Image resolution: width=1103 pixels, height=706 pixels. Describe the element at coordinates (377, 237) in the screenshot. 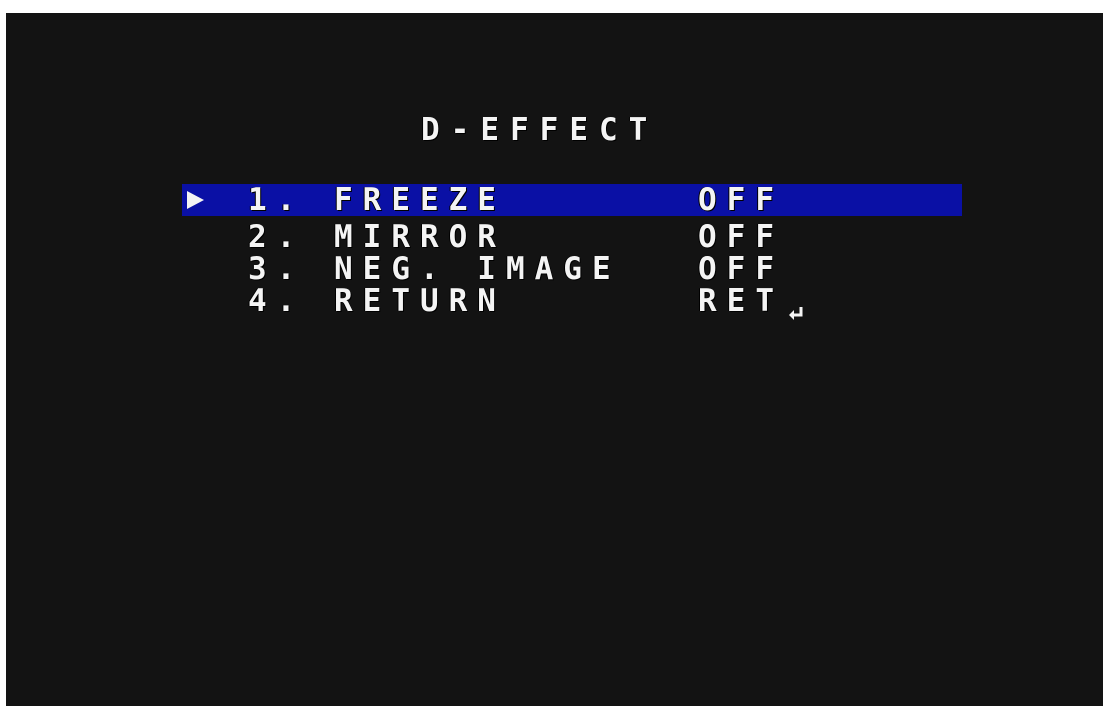

I see `menu-item-label: 2. MIRROR` at that location.